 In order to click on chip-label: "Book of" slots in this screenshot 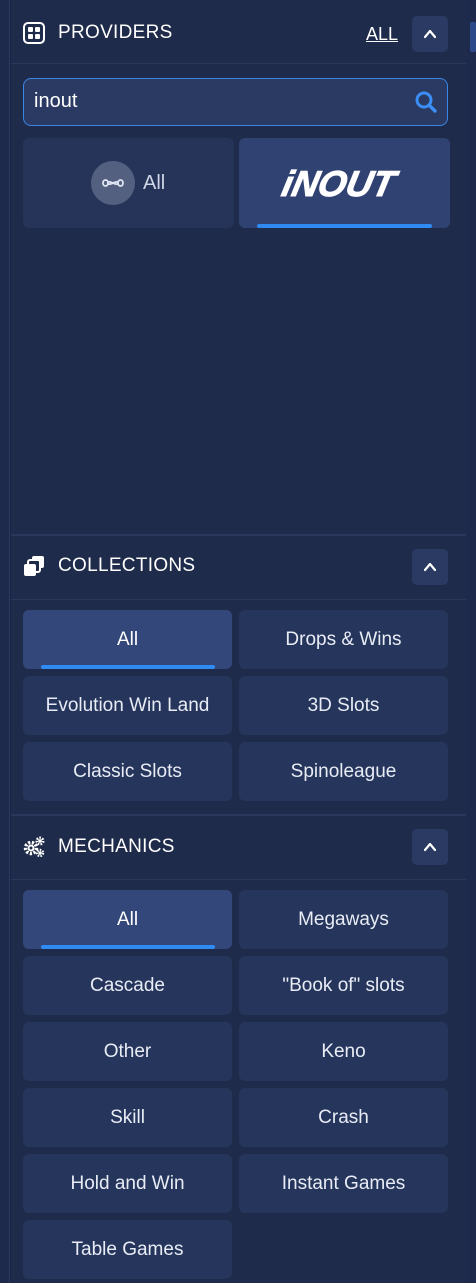, I will do `click(343, 985)`.